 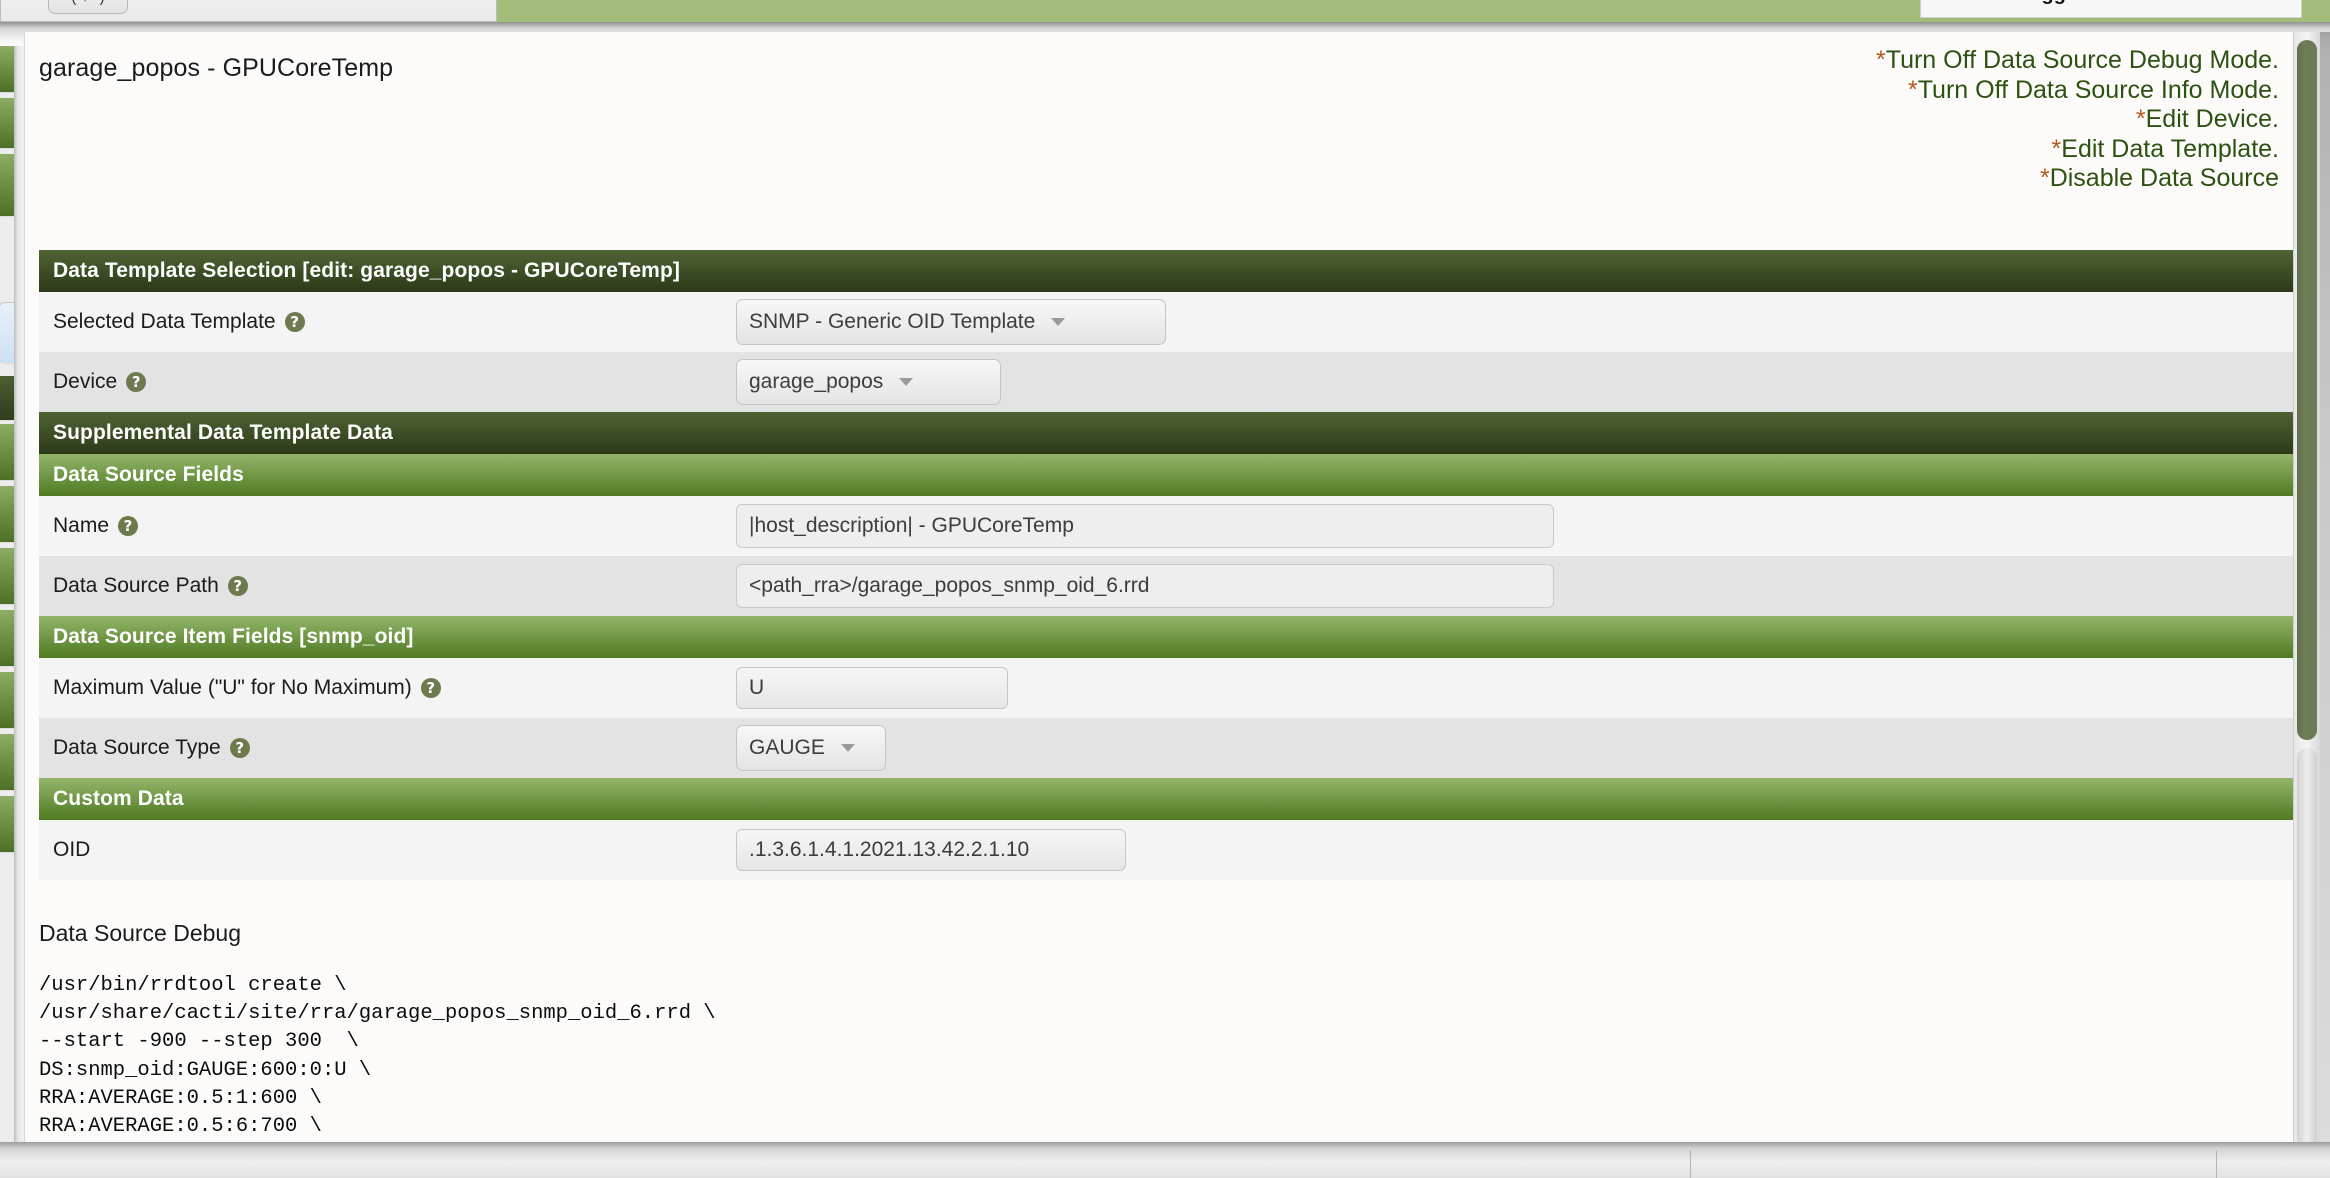 What do you see at coordinates (1168, 637) in the screenshot?
I see `section-header-data-source-item-fields: Data Source Item Fields [snmp_oid]` at bounding box center [1168, 637].